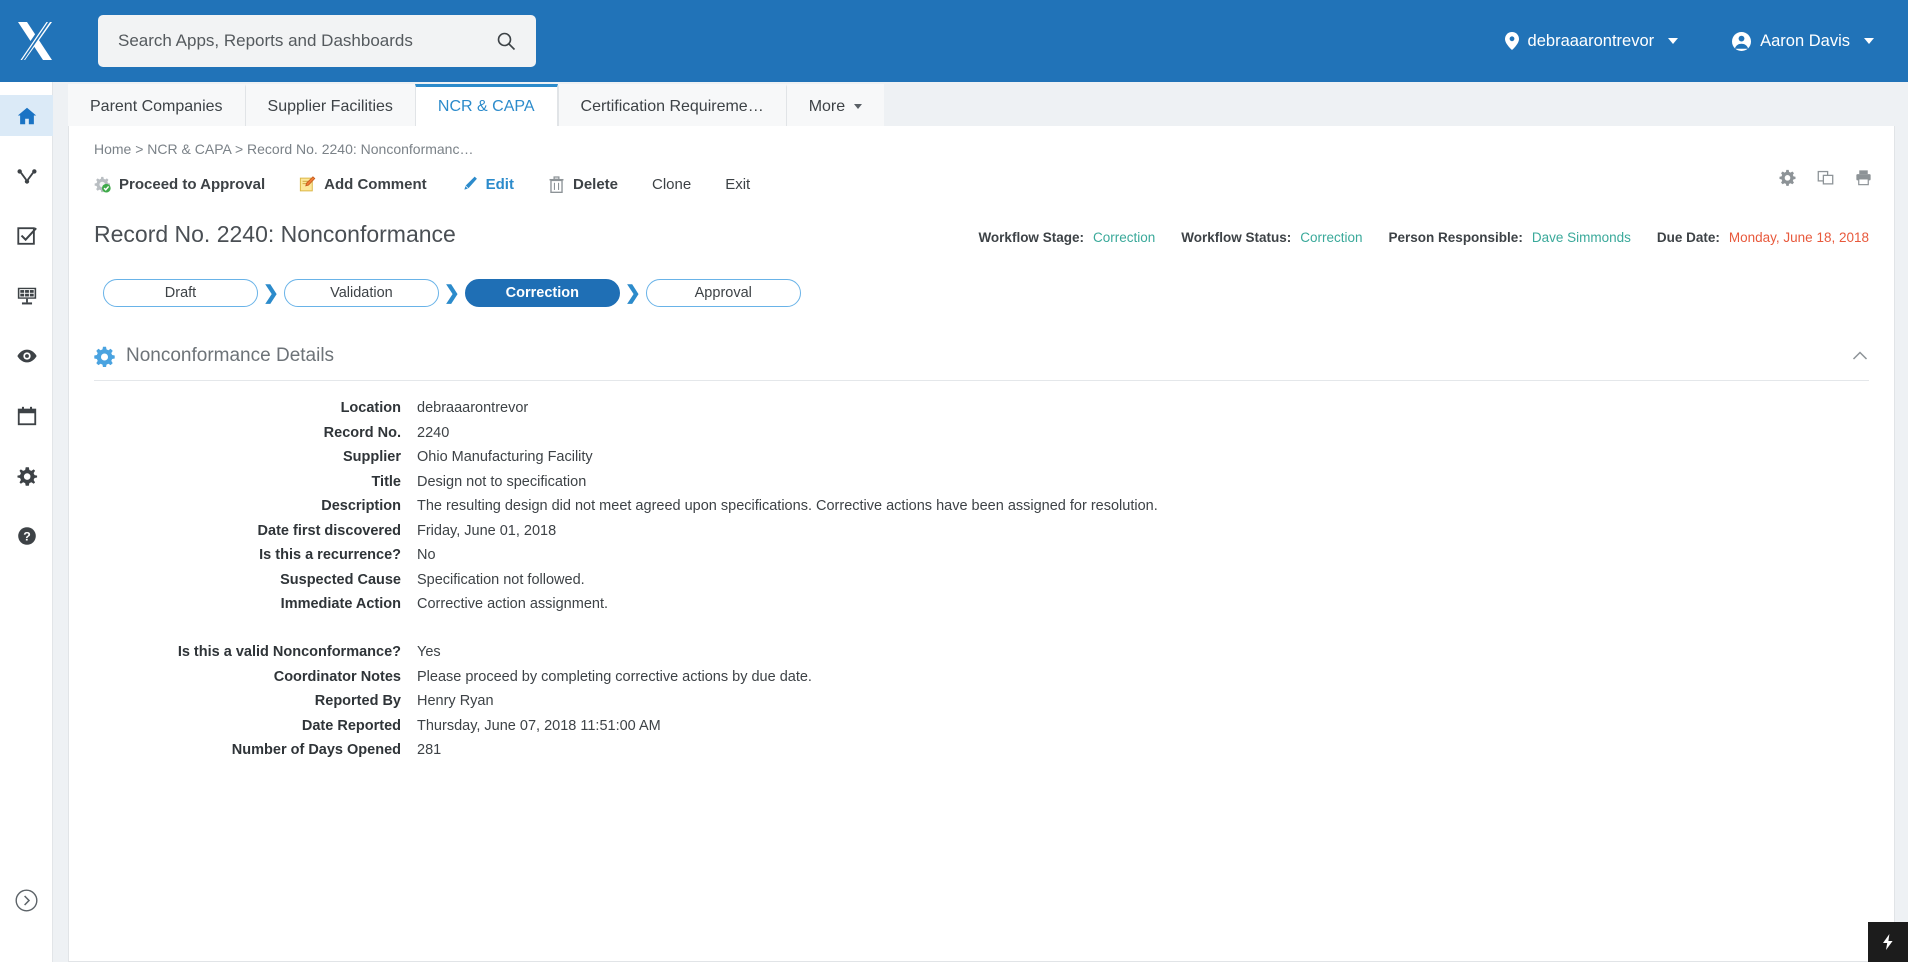 This screenshot has width=1908, height=962. What do you see at coordinates (539, 725) in the screenshot?
I see `field-value: Thursday, June 07, 2018 11:51:00 AM` at bounding box center [539, 725].